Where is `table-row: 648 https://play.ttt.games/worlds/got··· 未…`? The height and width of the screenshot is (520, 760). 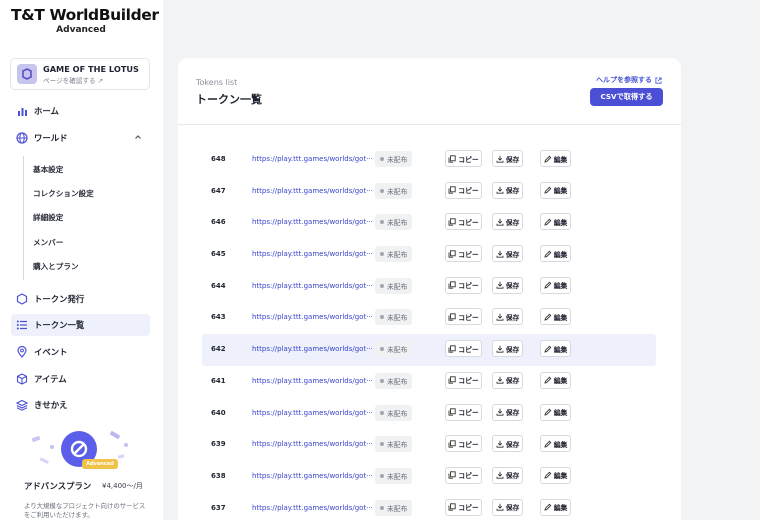 table-row: 648 https://play.ttt.games/worlds/got··· 未… is located at coordinates (429, 160).